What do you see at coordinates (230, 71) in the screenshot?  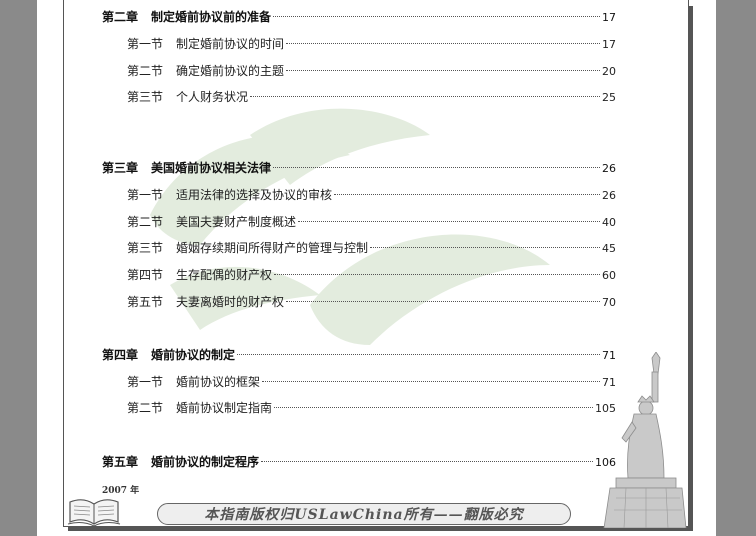 I see `toc-entry-title: 确定婚前协议的主题` at bounding box center [230, 71].